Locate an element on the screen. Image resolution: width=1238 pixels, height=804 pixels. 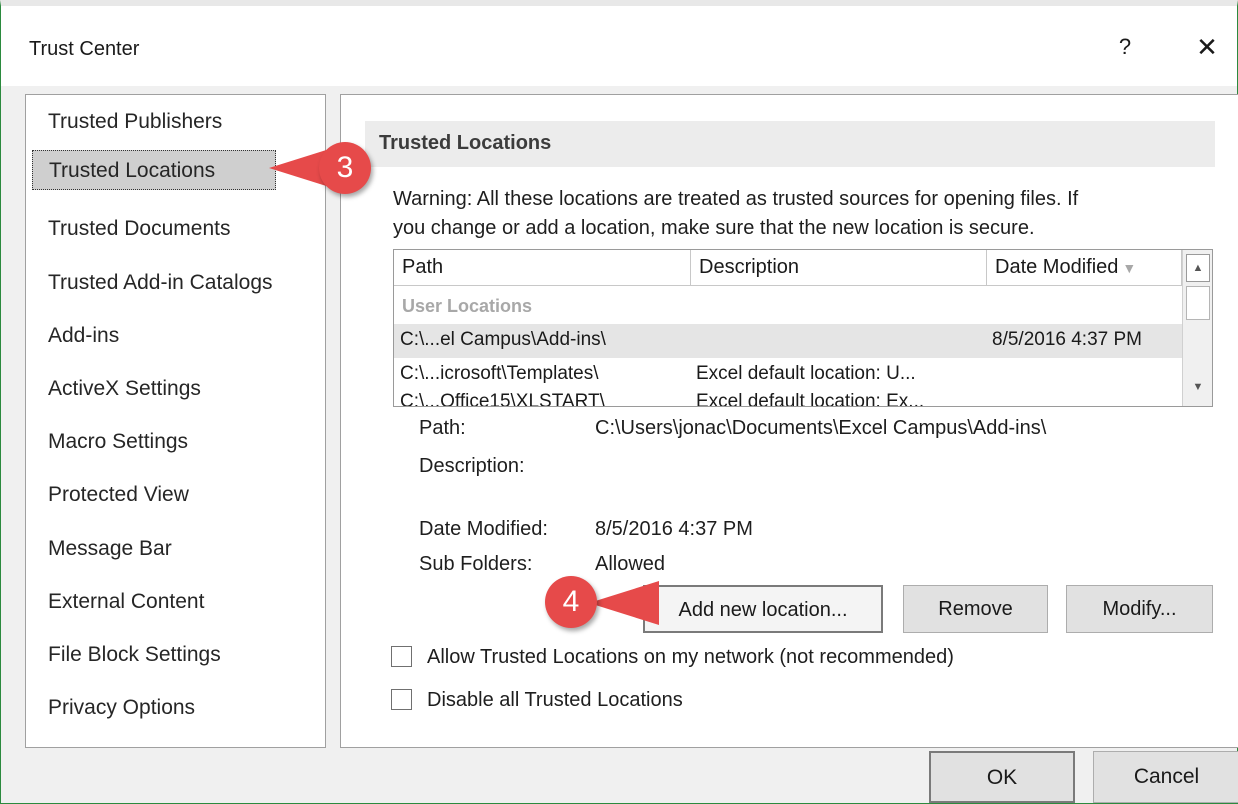
title-bar: Trust Center ? ✕ is located at coordinates (619, 46).